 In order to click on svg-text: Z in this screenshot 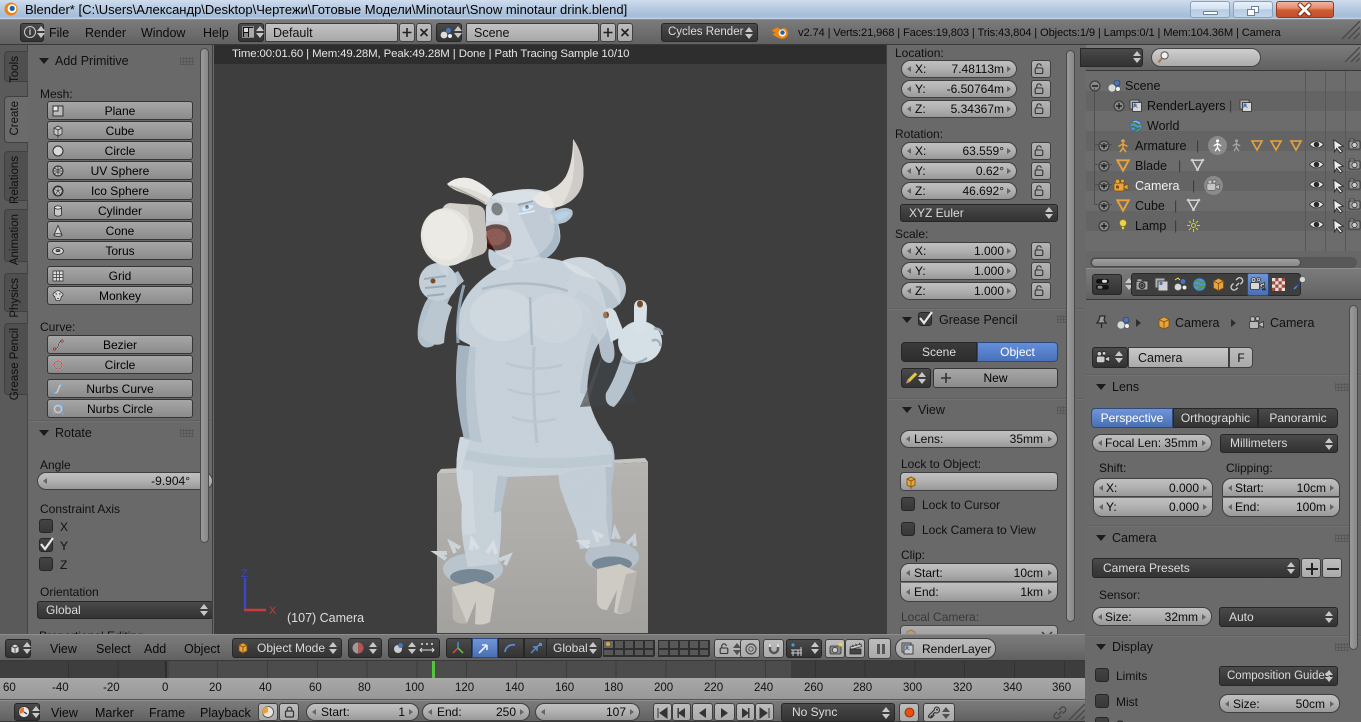, I will do `click(244, 574)`.